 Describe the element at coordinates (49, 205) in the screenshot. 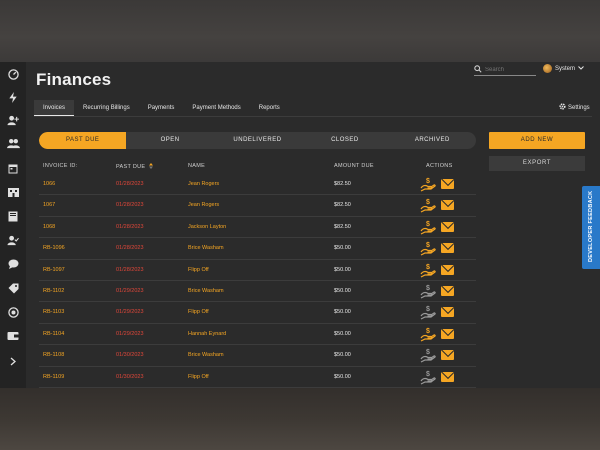

I see `invoice-id-link: 1067` at that location.